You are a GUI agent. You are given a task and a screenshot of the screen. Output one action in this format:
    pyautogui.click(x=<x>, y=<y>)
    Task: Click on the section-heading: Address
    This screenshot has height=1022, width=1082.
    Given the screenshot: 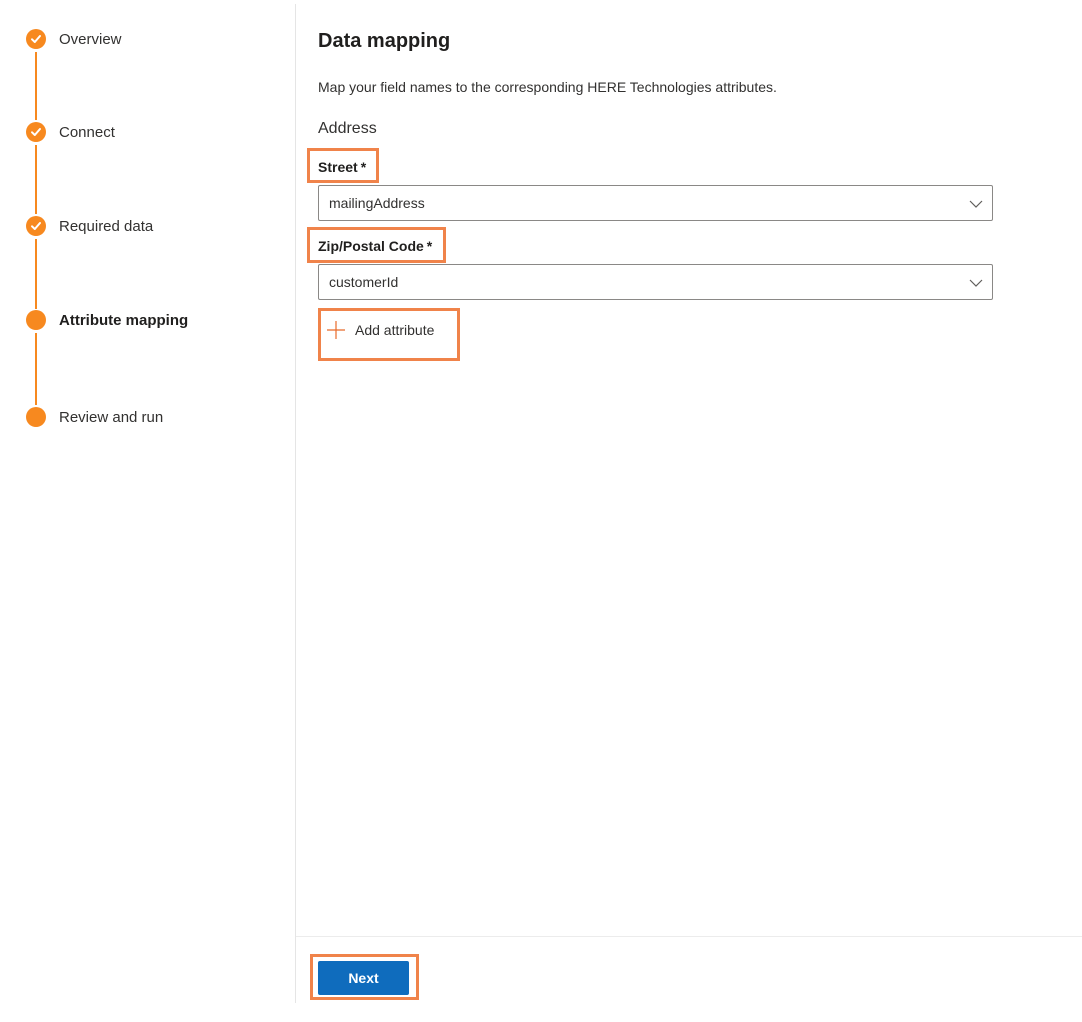 What is the action you would take?
    pyautogui.click(x=347, y=128)
    